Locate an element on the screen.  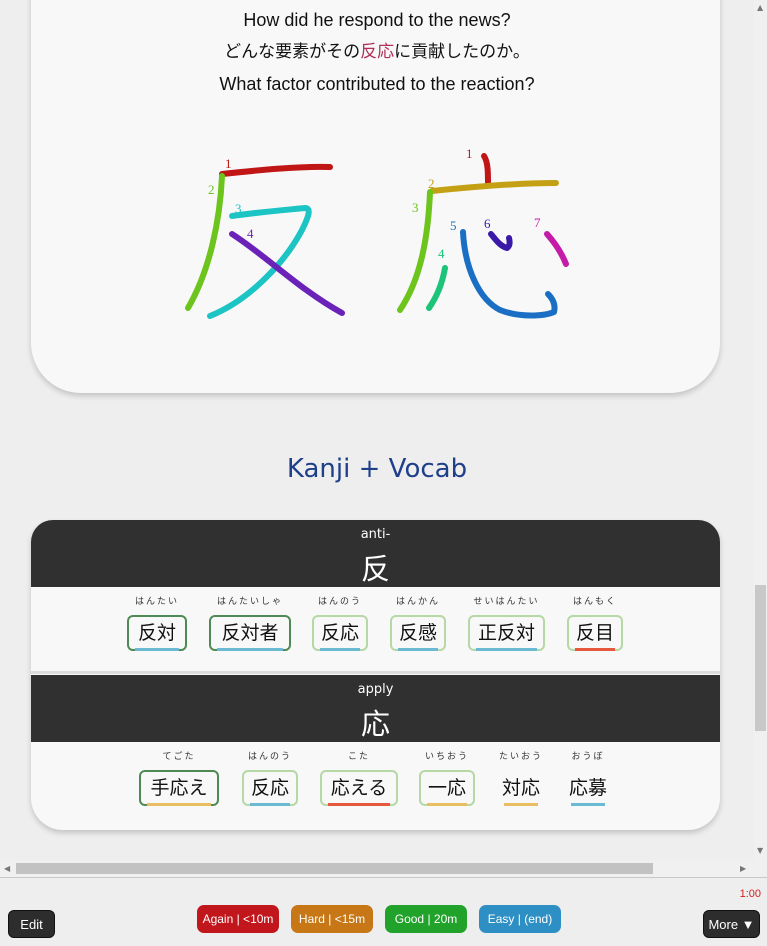
vocab-chip: たいおう 対応 is located at coordinates (521, 779).